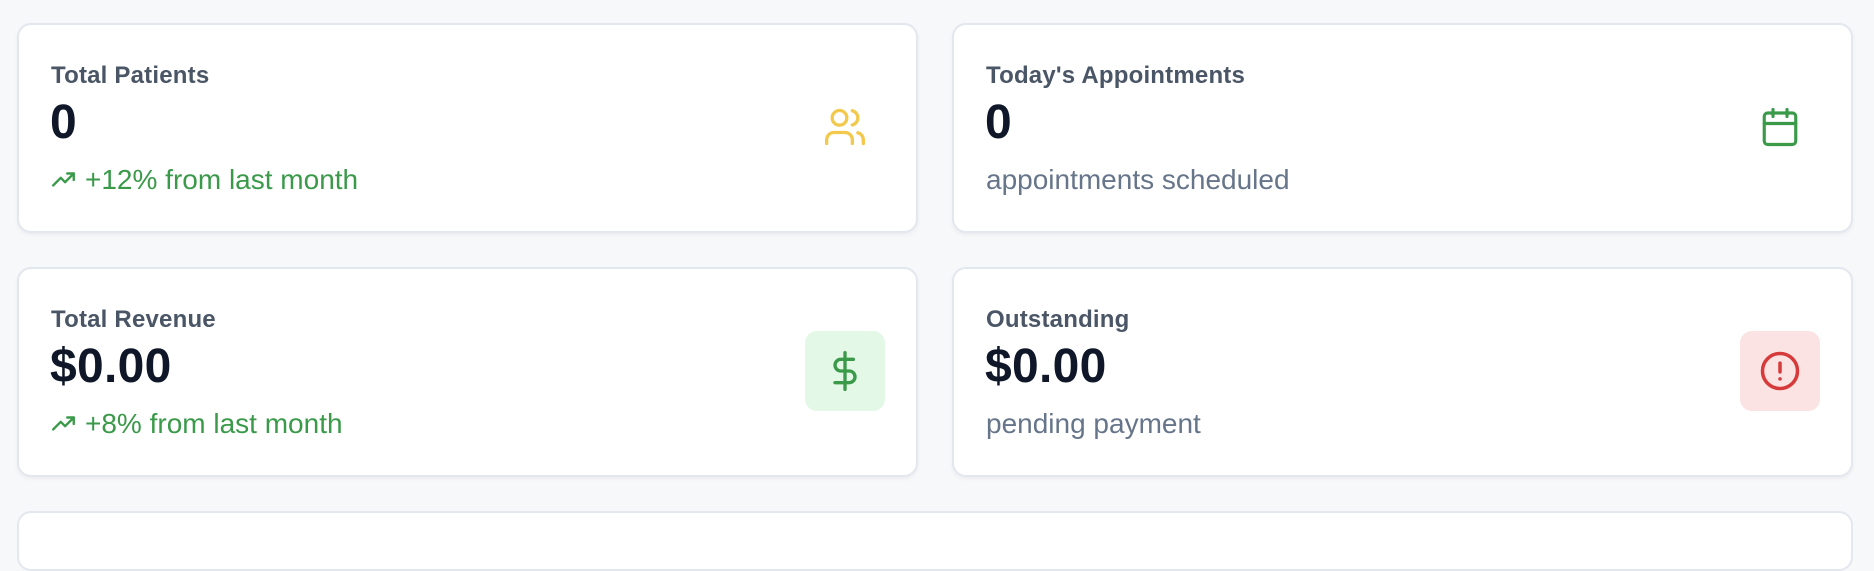  Describe the element at coordinates (1780, 371) in the screenshot. I see `alert-circle-icon` at that location.